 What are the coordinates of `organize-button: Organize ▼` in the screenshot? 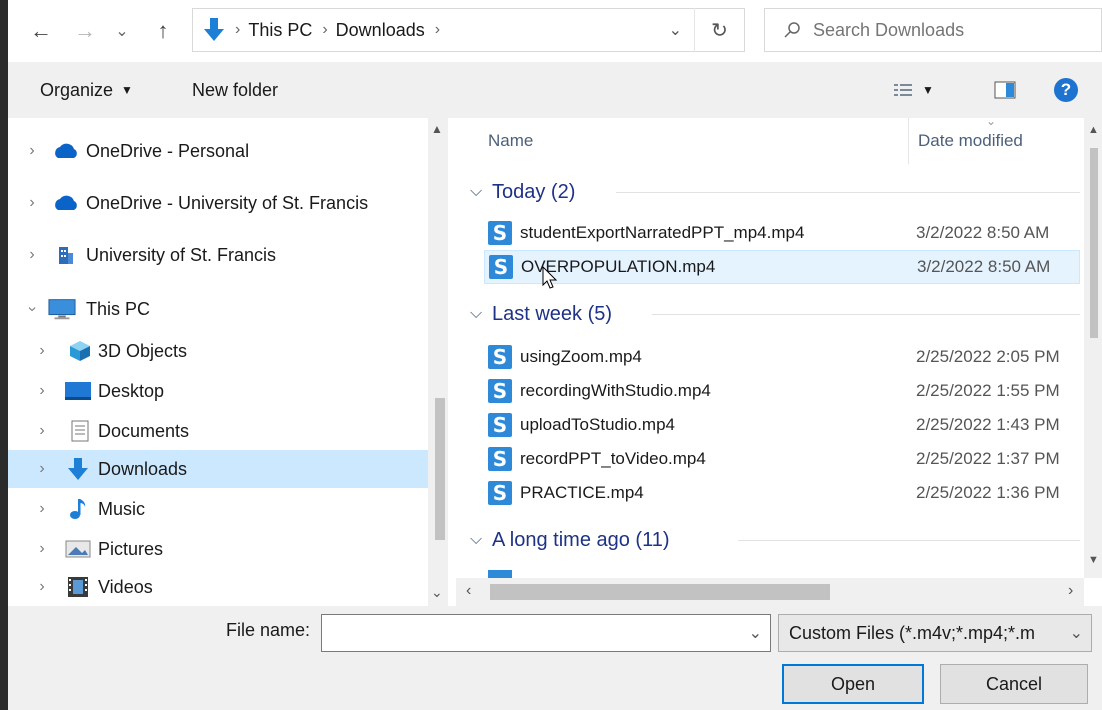 It's located at (86, 90).